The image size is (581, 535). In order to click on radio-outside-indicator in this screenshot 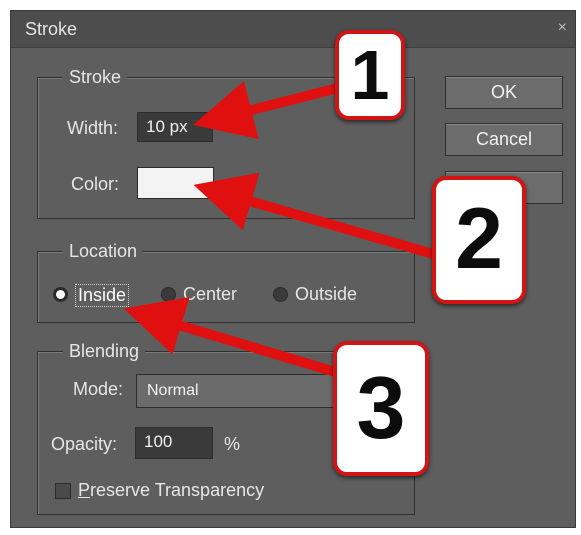, I will do `click(280, 294)`.